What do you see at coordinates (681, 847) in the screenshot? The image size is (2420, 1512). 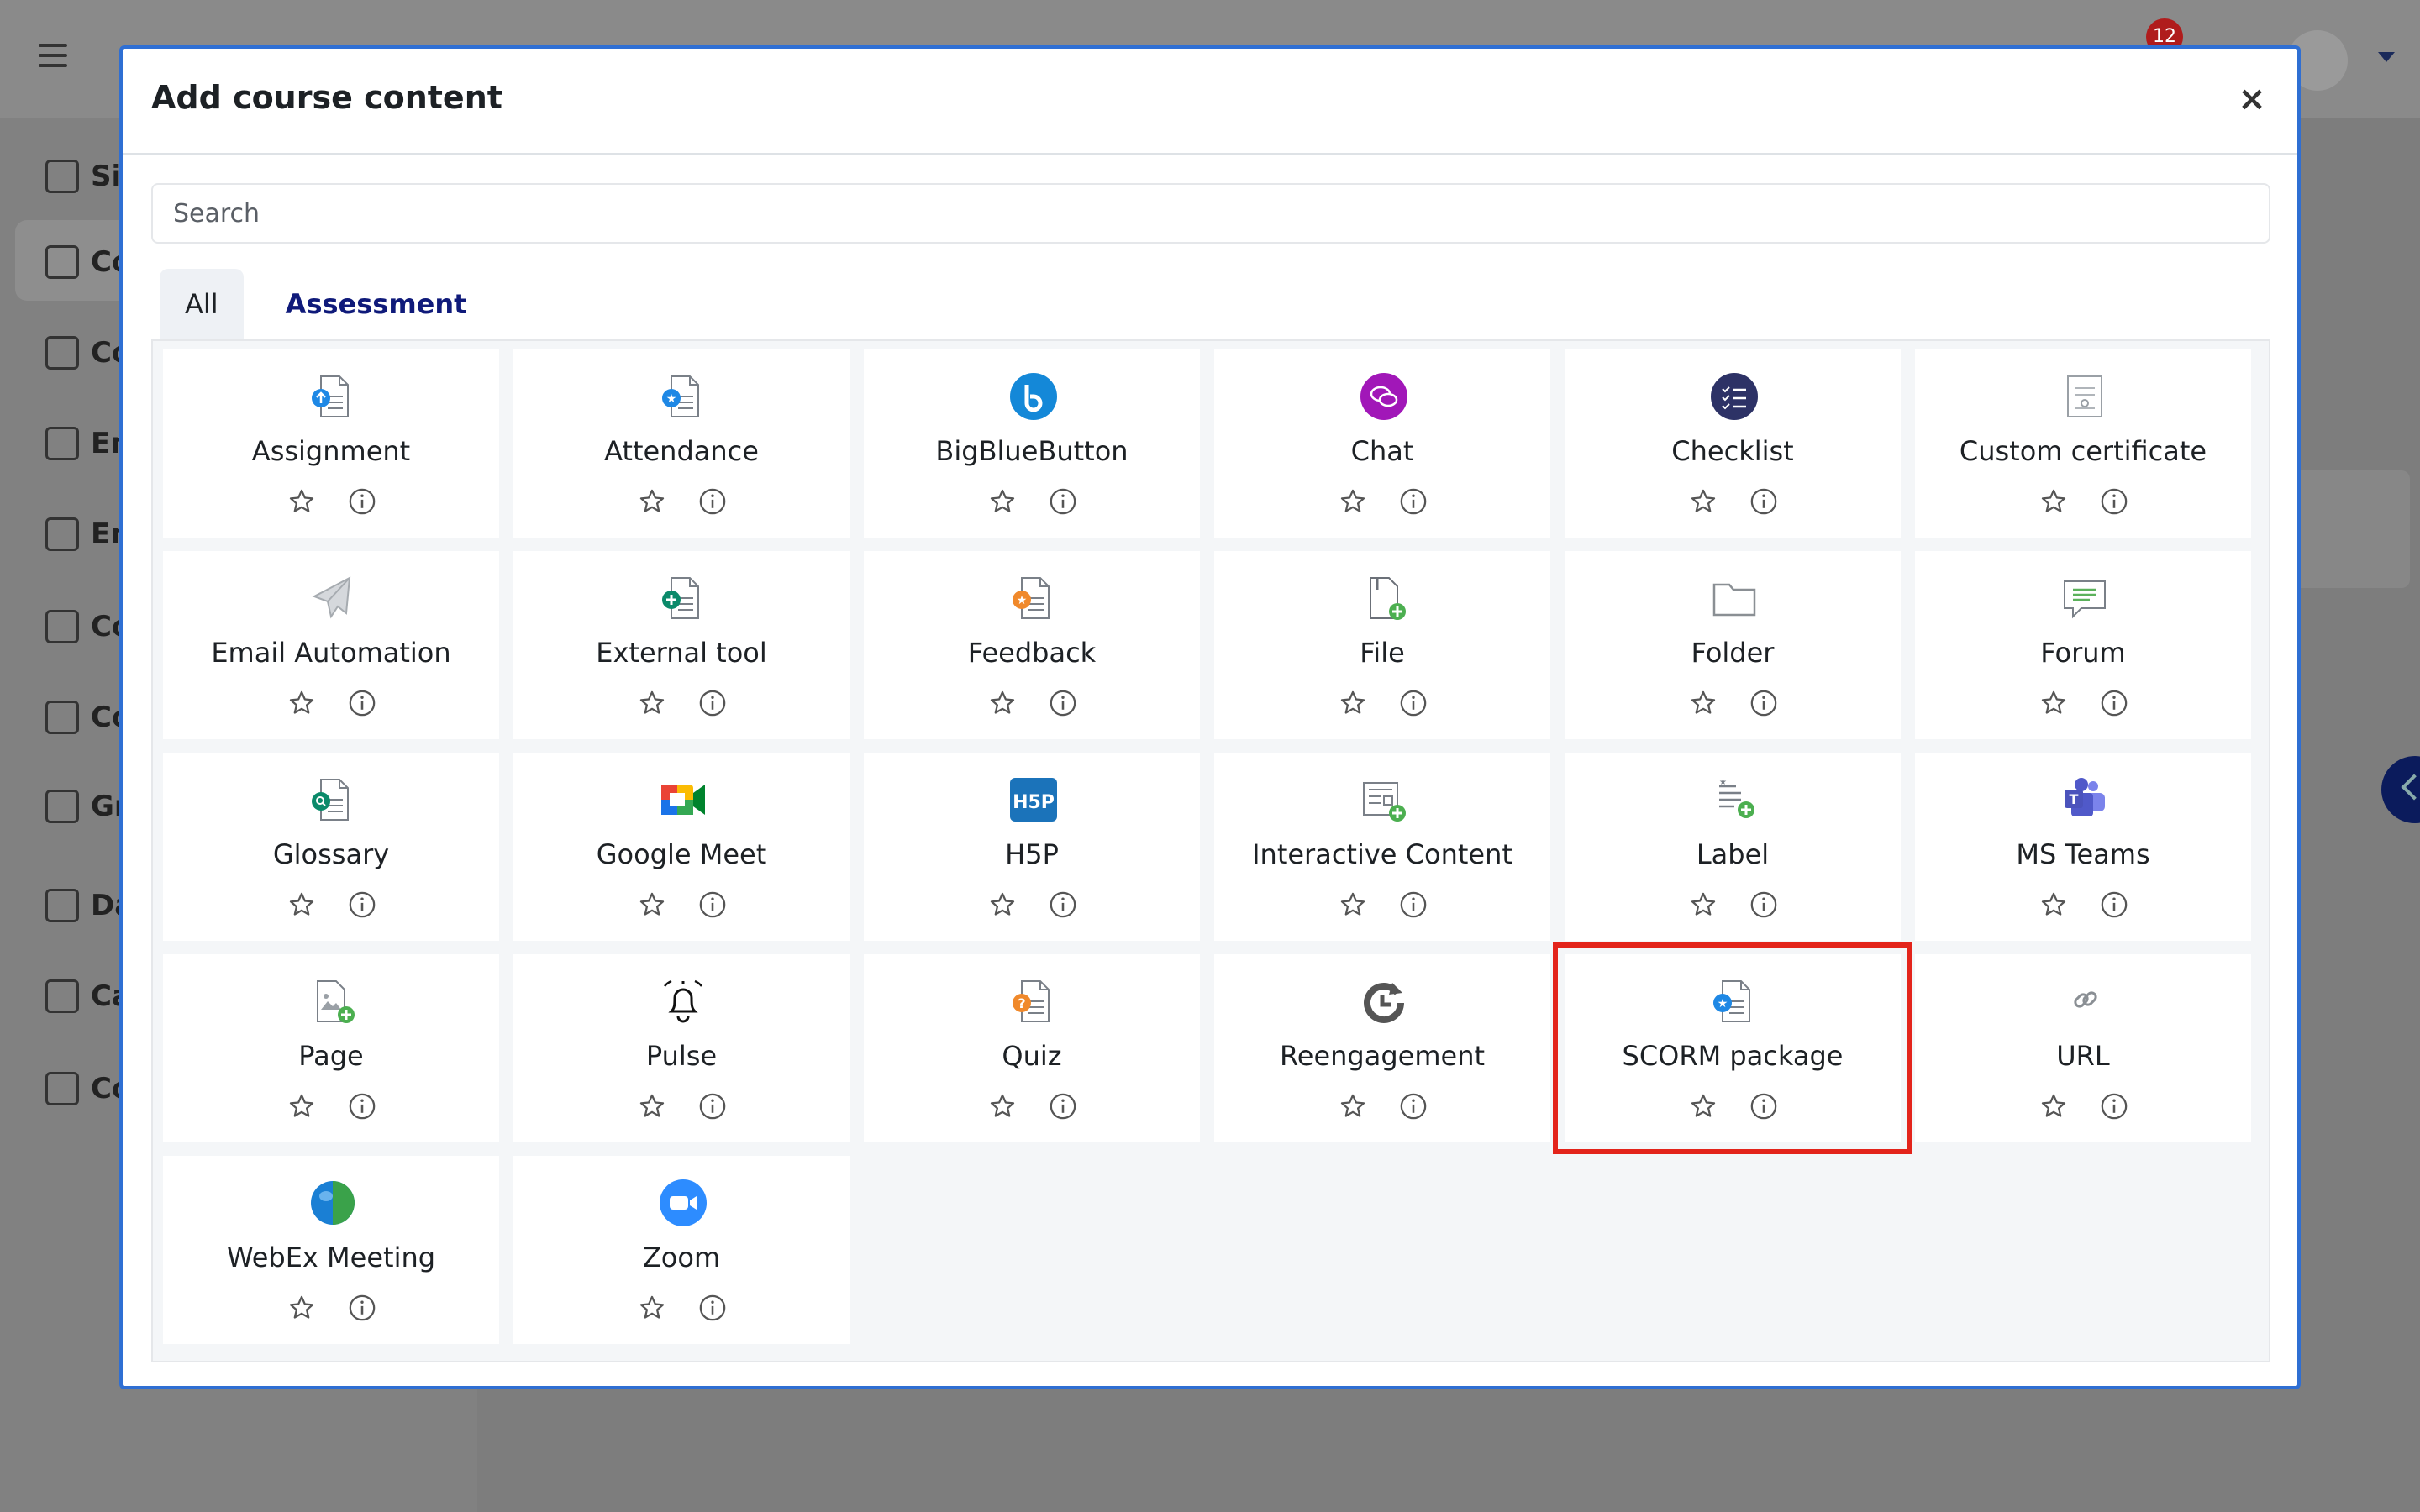 I see `module-card-google-meet: Google Meet` at bounding box center [681, 847].